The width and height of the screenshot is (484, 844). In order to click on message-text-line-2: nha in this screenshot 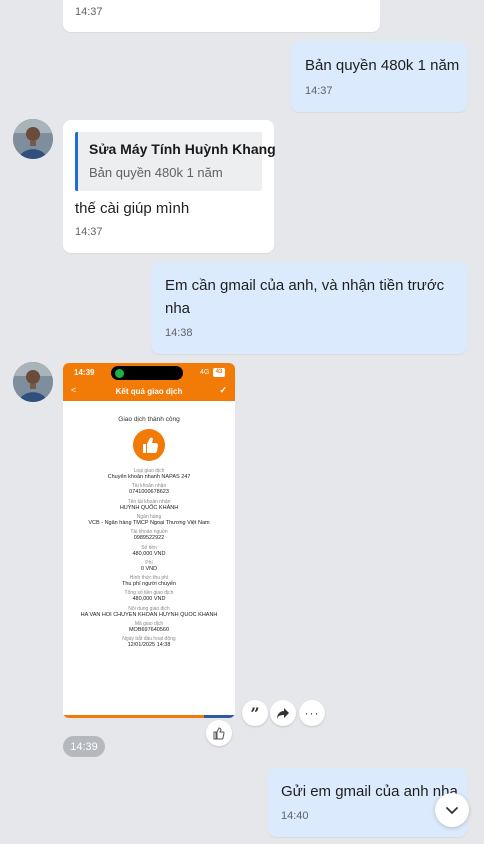, I will do `click(178, 308)`.